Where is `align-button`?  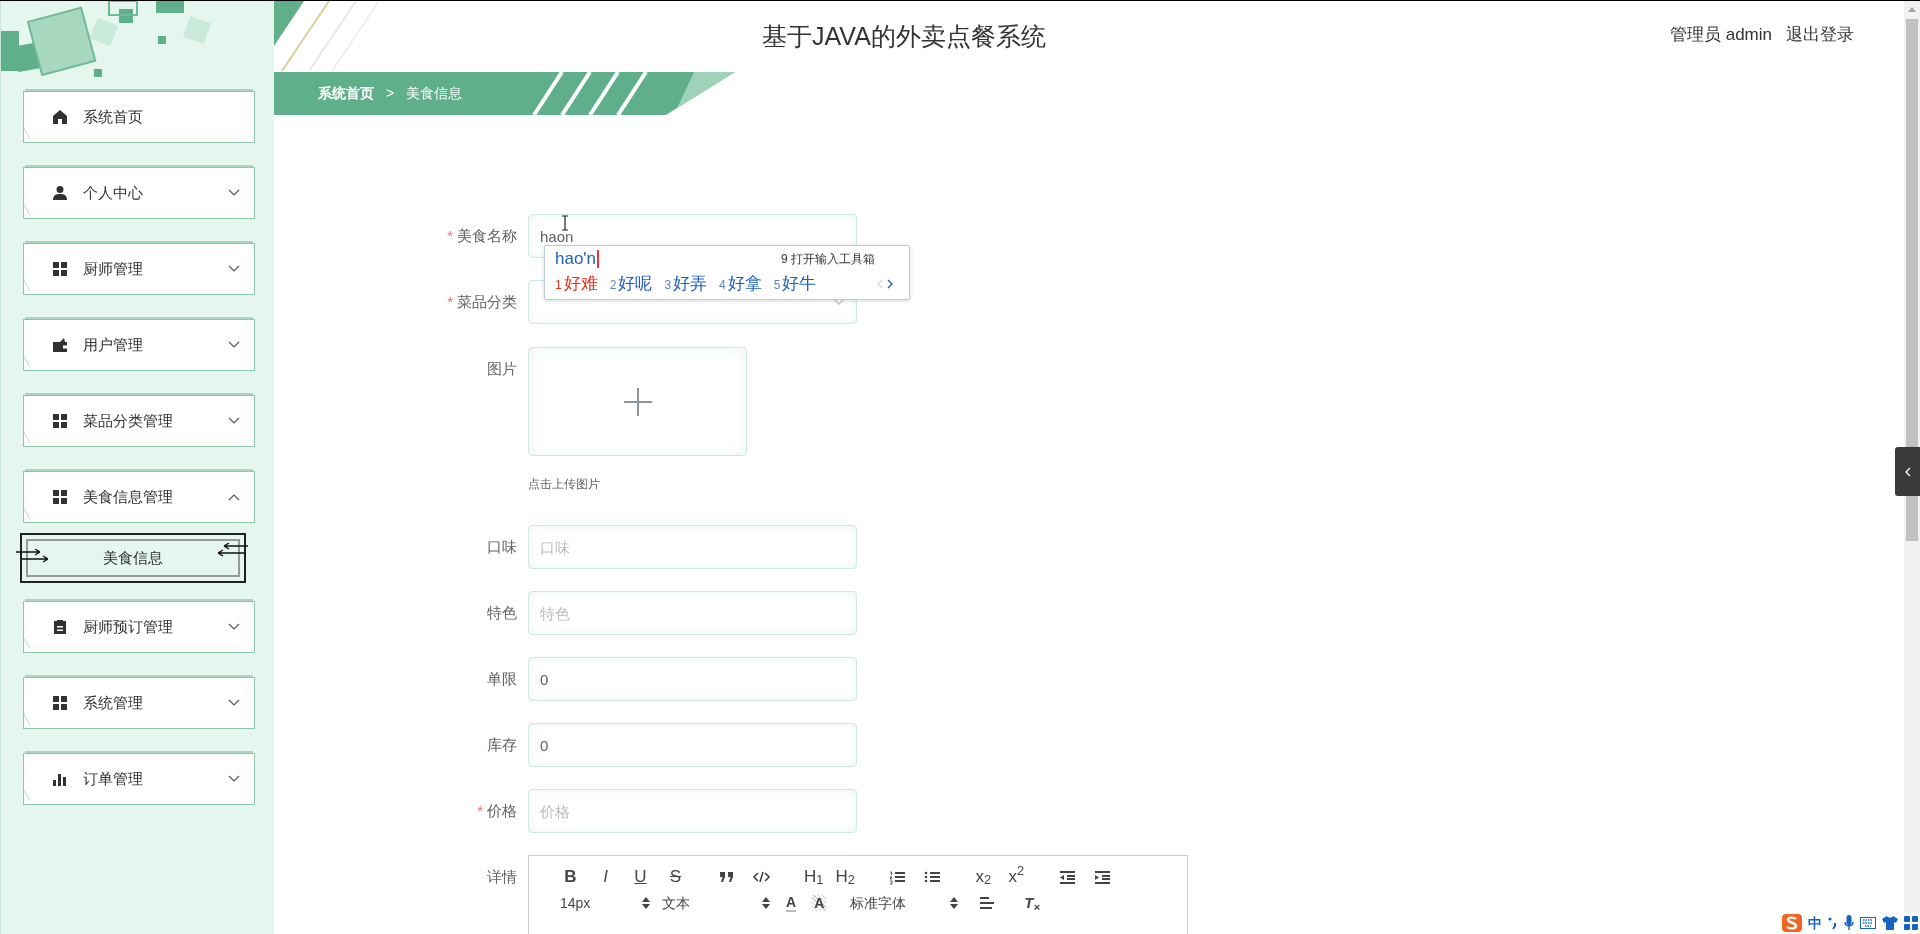
align-button is located at coordinates (987, 903).